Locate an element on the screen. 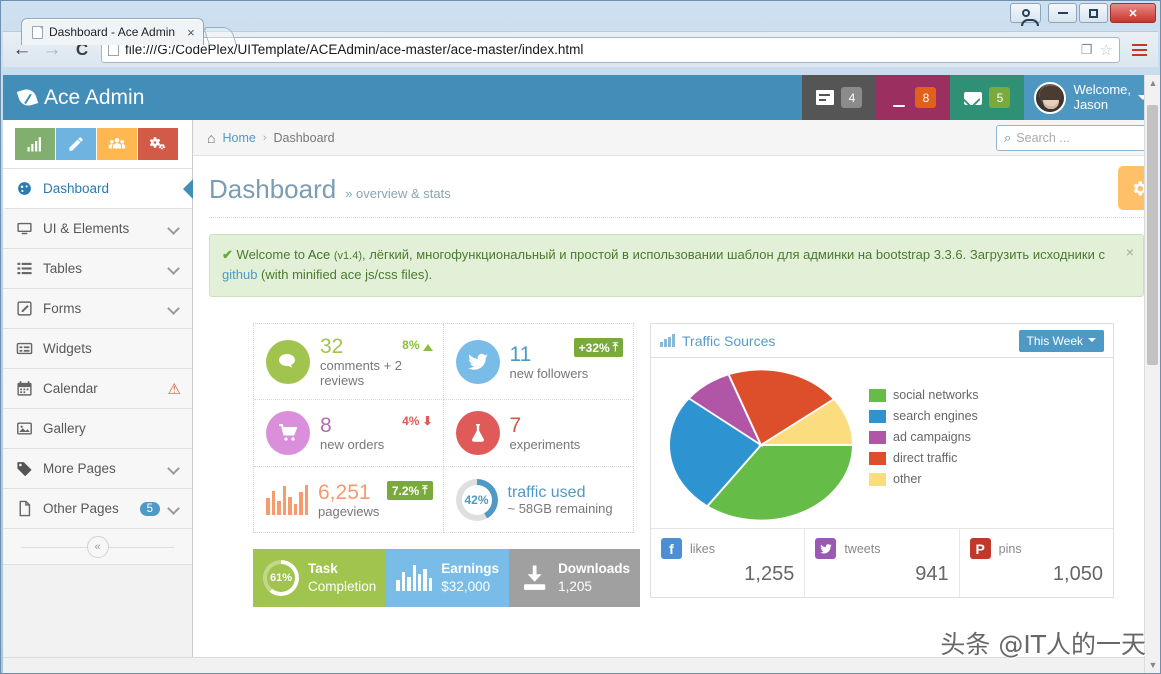  list-icon is located at coordinates (24, 268).